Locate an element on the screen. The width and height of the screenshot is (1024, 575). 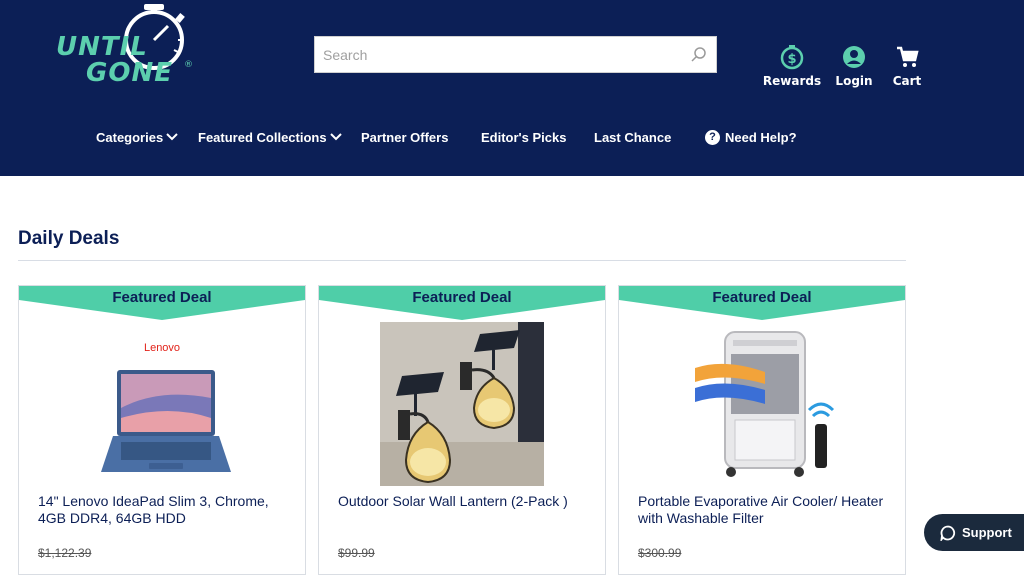
nav-need-help: ? Need Help? is located at coordinates (751, 137).